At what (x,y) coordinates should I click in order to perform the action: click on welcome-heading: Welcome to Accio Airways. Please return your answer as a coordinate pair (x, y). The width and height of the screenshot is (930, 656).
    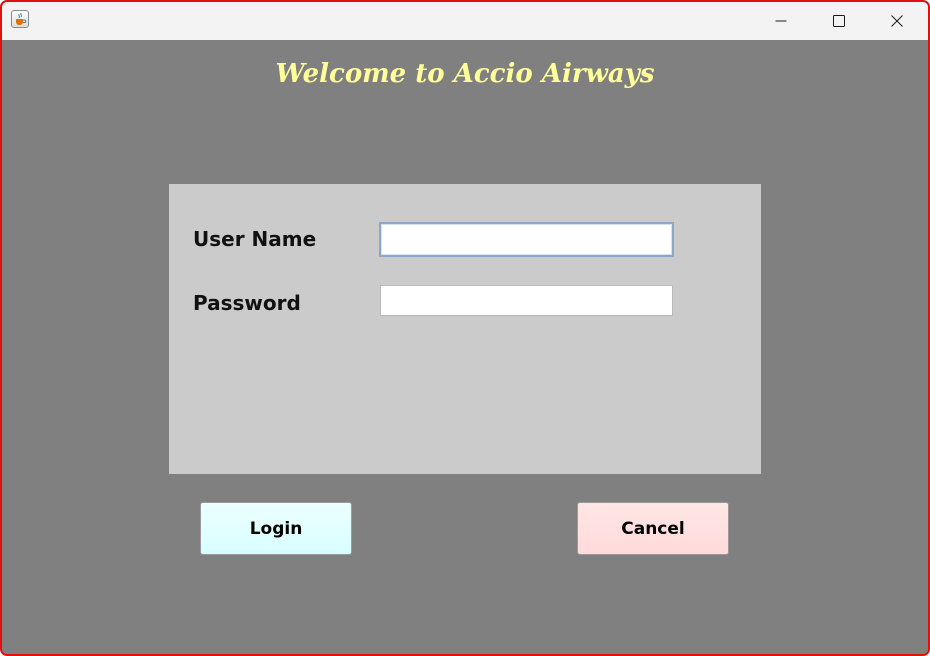
    Looking at the image, I should click on (465, 74).